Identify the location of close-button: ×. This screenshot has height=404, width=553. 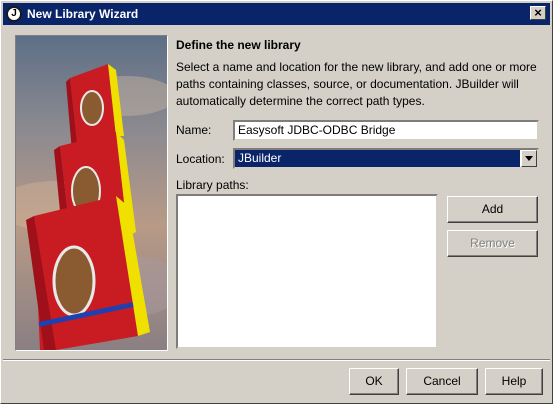
(538, 13).